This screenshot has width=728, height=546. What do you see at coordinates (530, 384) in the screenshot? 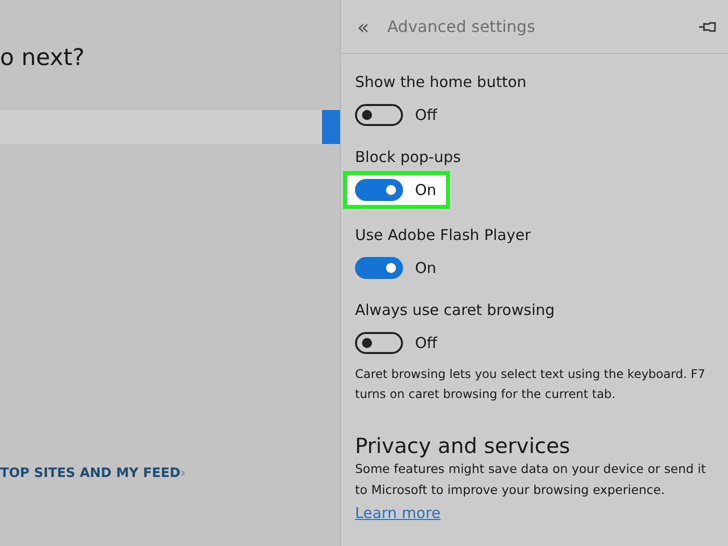
I see `setting-description: Caret browsing lets you select text using the keyboard. F7 turns on caret browsing for the current tab.` at bounding box center [530, 384].